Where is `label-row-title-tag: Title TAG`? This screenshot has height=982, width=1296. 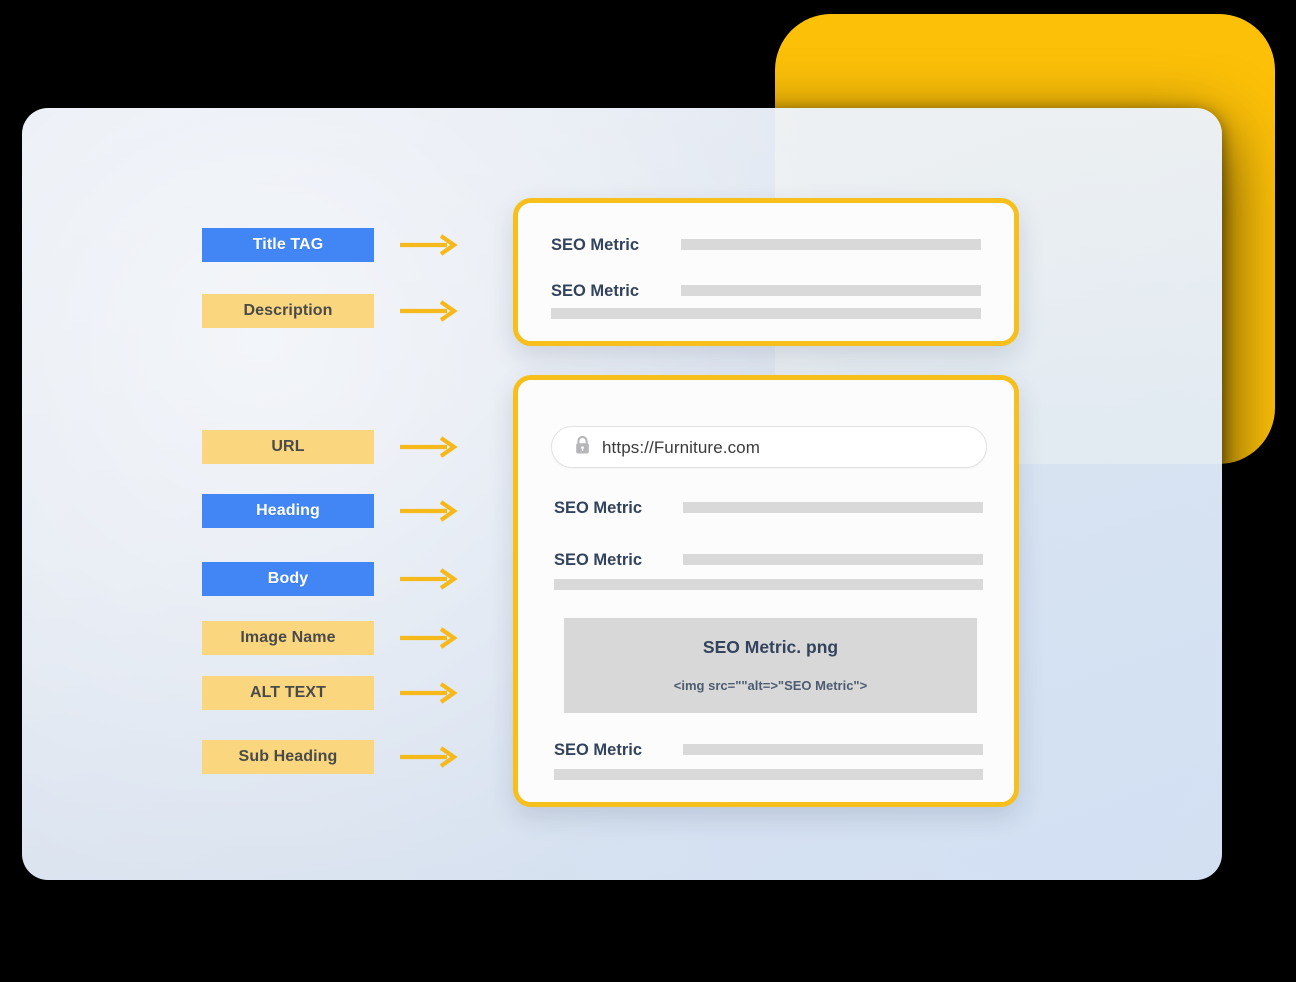
label-row-title-tag: Title TAG is located at coordinates (330, 245).